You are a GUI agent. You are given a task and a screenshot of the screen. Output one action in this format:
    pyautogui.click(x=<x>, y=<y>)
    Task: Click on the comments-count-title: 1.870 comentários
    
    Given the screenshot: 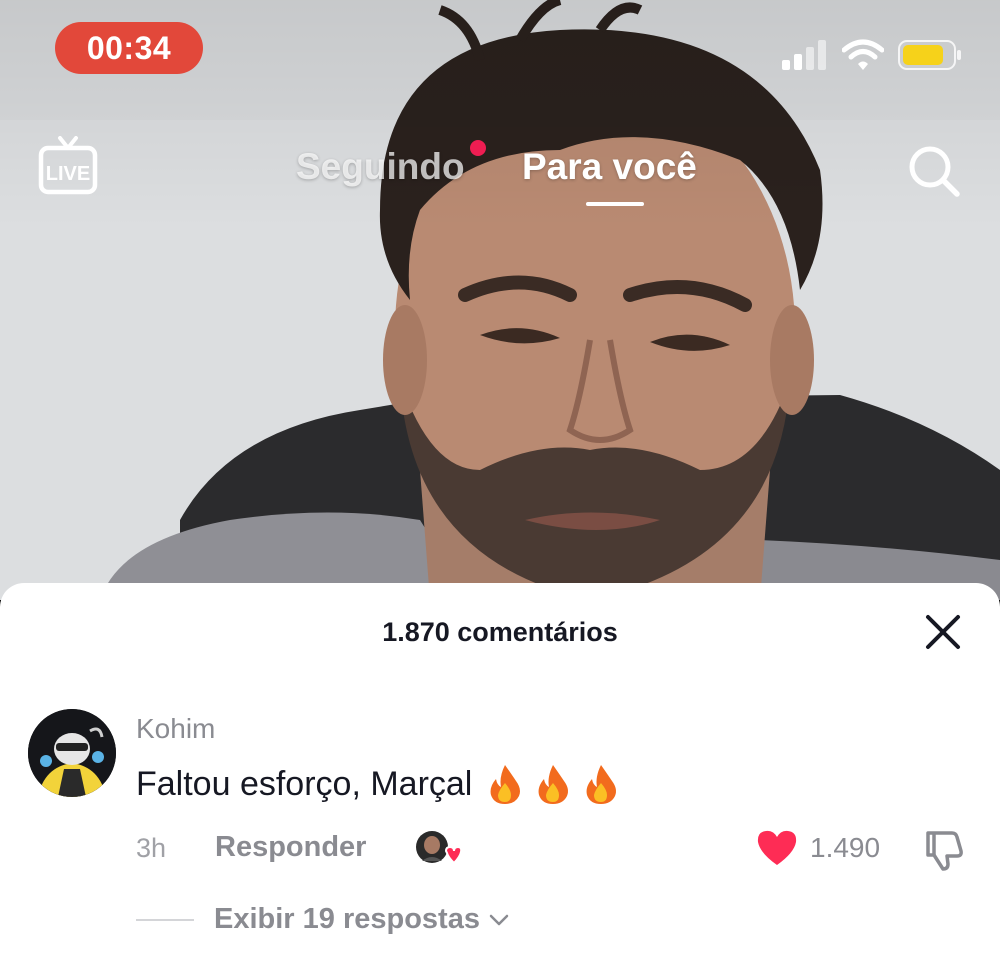 What is the action you would take?
    pyautogui.click(x=500, y=632)
    